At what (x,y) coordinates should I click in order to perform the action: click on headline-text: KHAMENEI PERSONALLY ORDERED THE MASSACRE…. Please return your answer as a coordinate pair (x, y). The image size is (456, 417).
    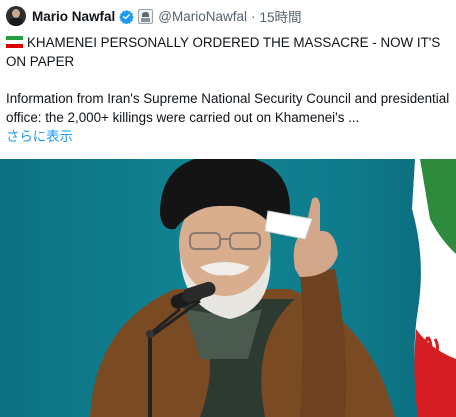
    Looking at the image, I should click on (223, 52).